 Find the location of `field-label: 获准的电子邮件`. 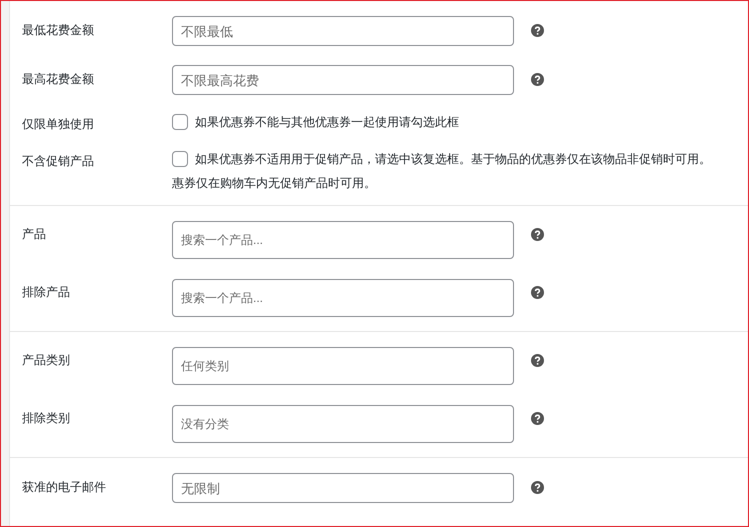

field-label: 获准的电子邮件 is located at coordinates (64, 487).